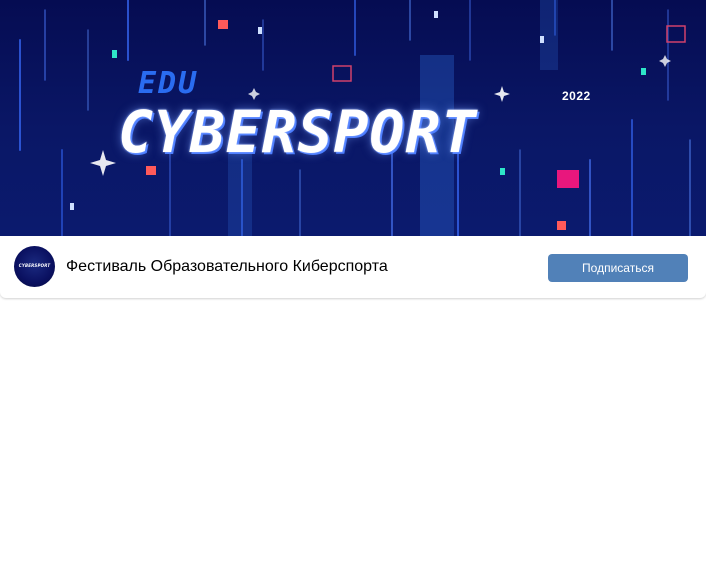 This screenshot has width=706, height=570. I want to click on square-pink, so click(568, 179).